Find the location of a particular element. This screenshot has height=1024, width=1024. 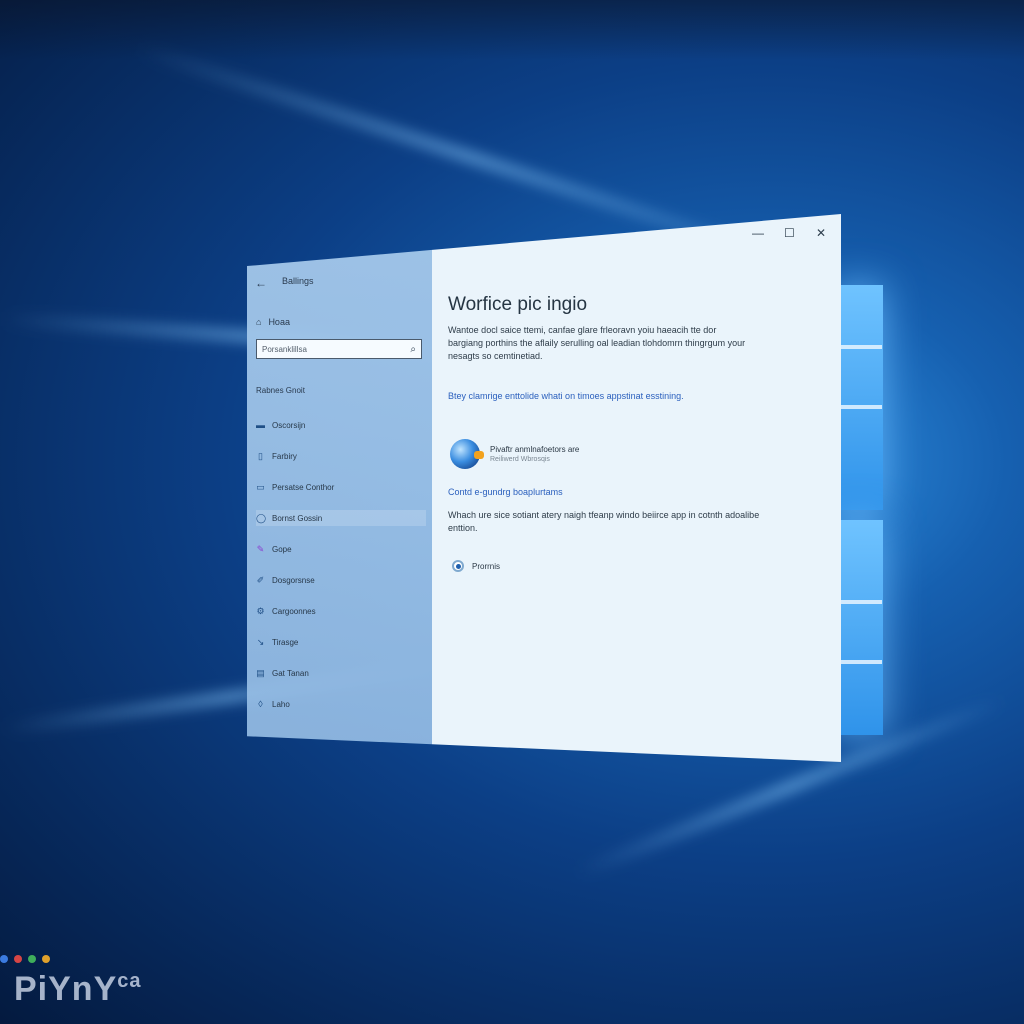

sidebar-item-label: Gat Tanan is located at coordinates (290, 673).